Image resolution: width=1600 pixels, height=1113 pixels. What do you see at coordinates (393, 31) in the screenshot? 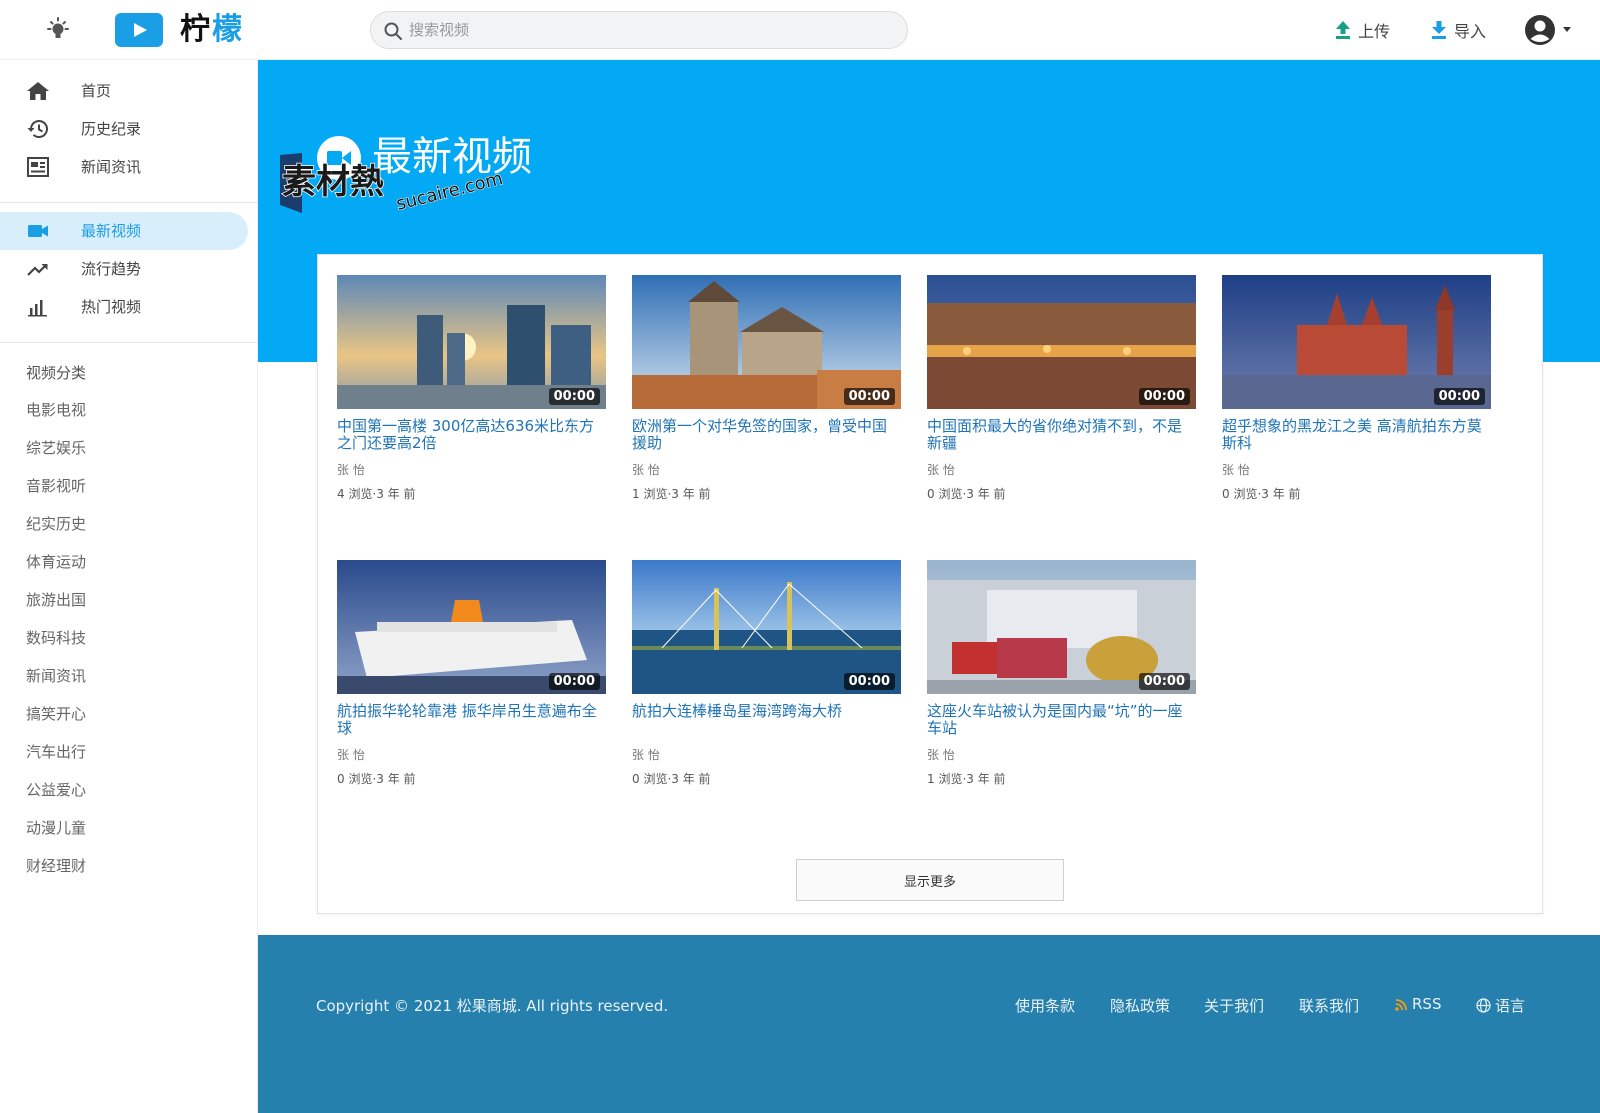
I see `search-icon` at bounding box center [393, 31].